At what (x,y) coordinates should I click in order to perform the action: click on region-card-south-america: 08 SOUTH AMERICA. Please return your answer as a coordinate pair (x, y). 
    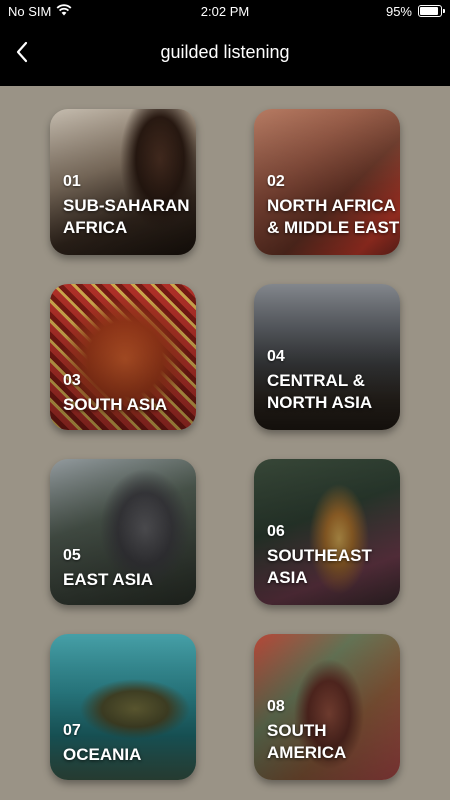
    Looking at the image, I should click on (327, 707).